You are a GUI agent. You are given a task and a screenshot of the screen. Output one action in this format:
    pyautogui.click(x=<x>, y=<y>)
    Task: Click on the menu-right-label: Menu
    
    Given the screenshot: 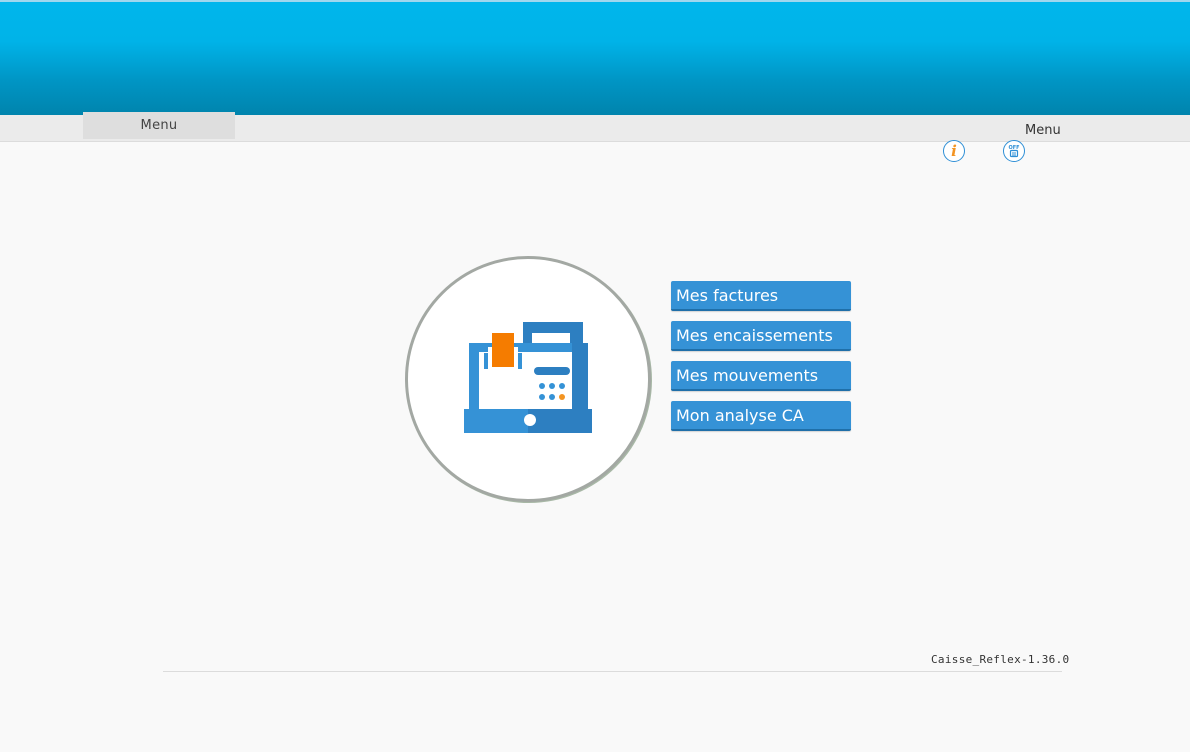 What is the action you would take?
    pyautogui.click(x=1043, y=130)
    